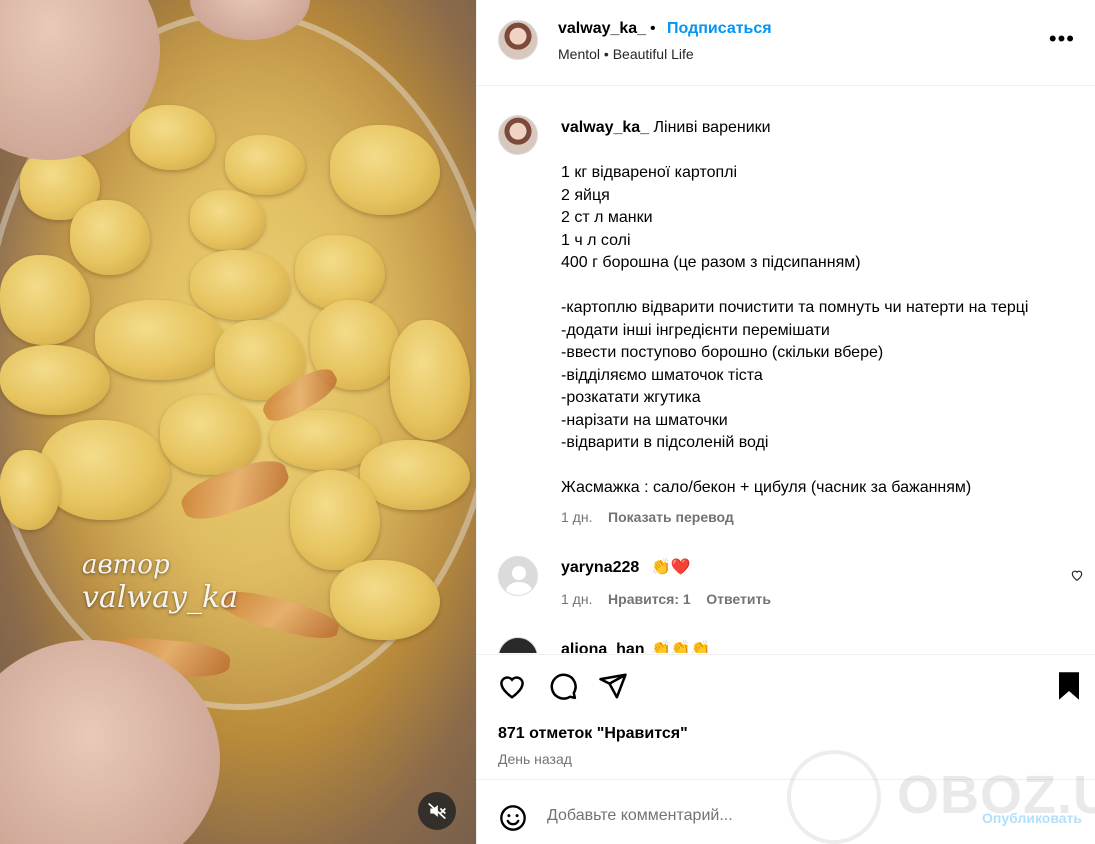  I want to click on caption-line: 2 яйця, so click(585, 195).